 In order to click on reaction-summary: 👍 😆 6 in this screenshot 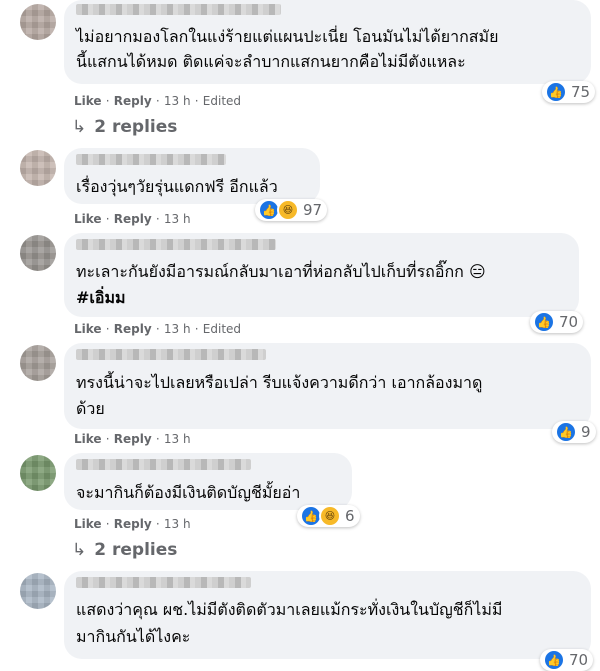, I will do `click(328, 516)`.